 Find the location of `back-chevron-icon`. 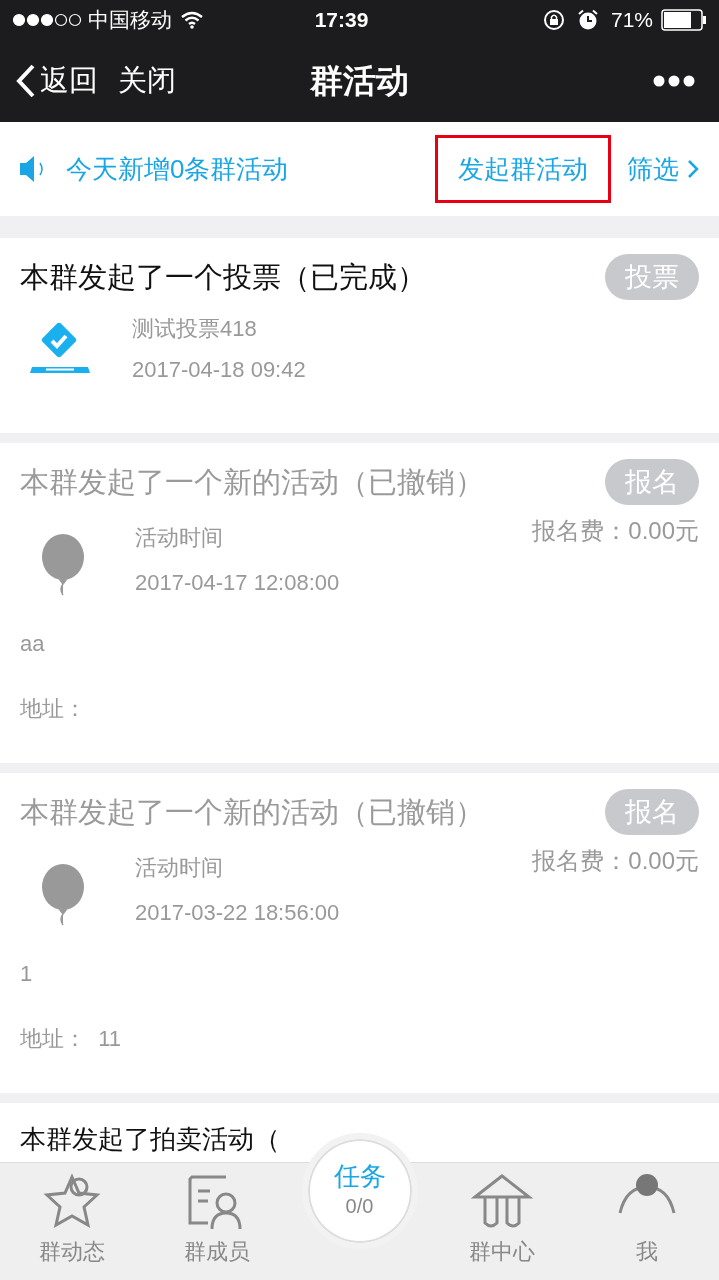

back-chevron-icon is located at coordinates (26, 81).